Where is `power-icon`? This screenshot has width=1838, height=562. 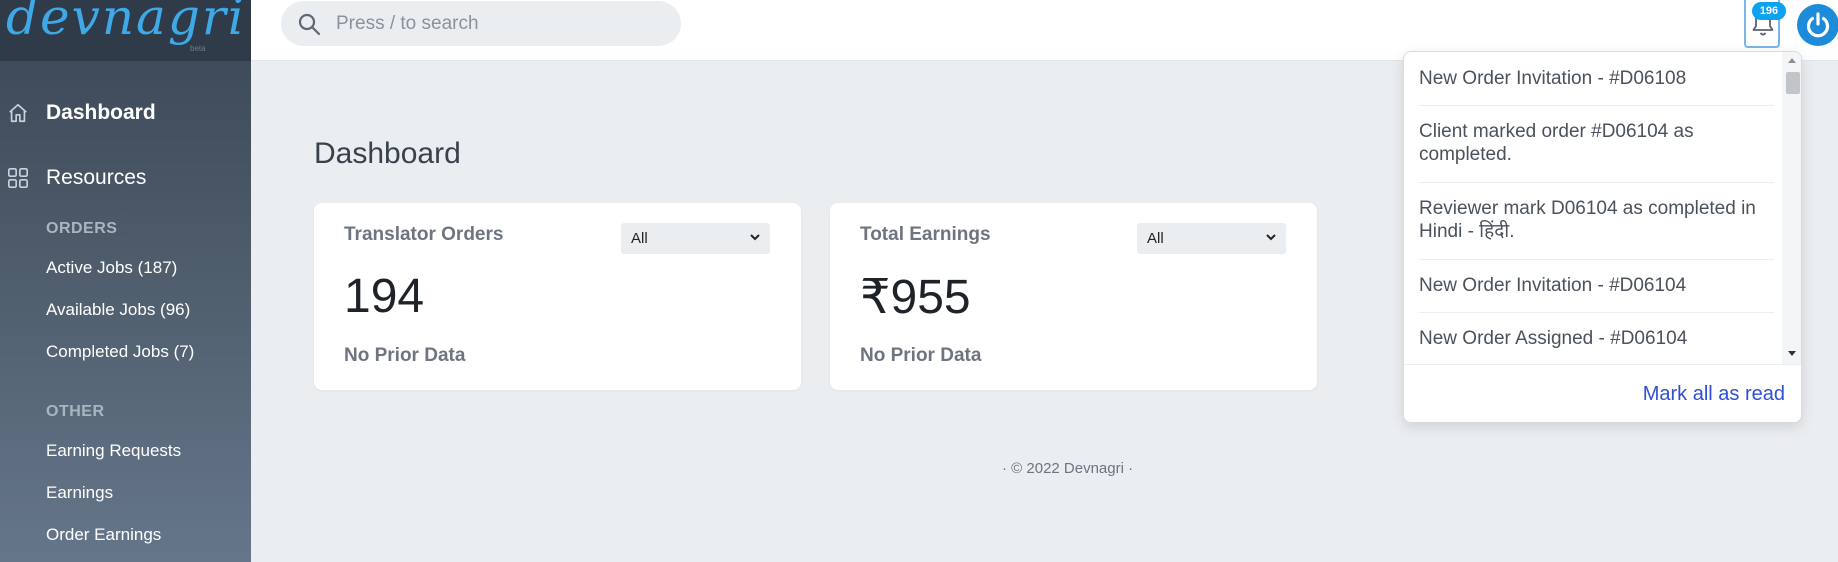
power-icon is located at coordinates (1818, 25).